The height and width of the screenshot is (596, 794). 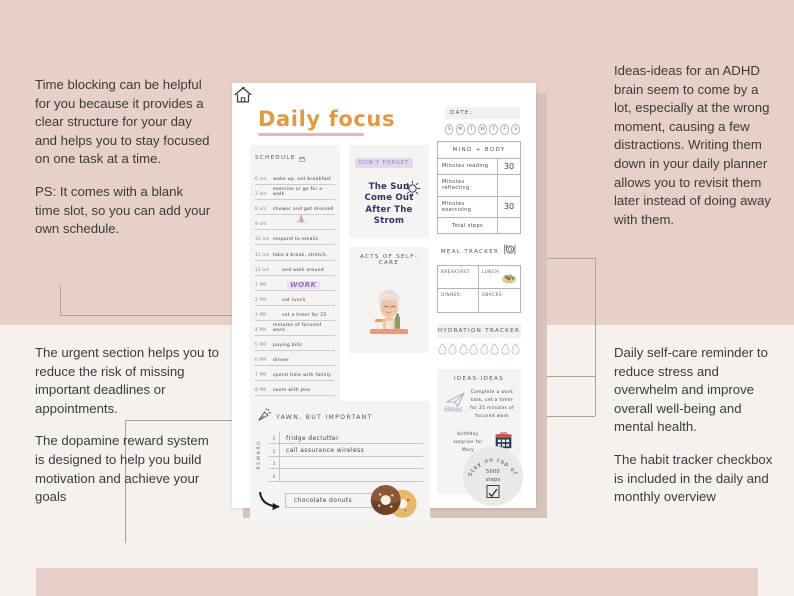 I want to click on schedule-row: 7 am exercise or go for a walk, so click(x=295, y=193).